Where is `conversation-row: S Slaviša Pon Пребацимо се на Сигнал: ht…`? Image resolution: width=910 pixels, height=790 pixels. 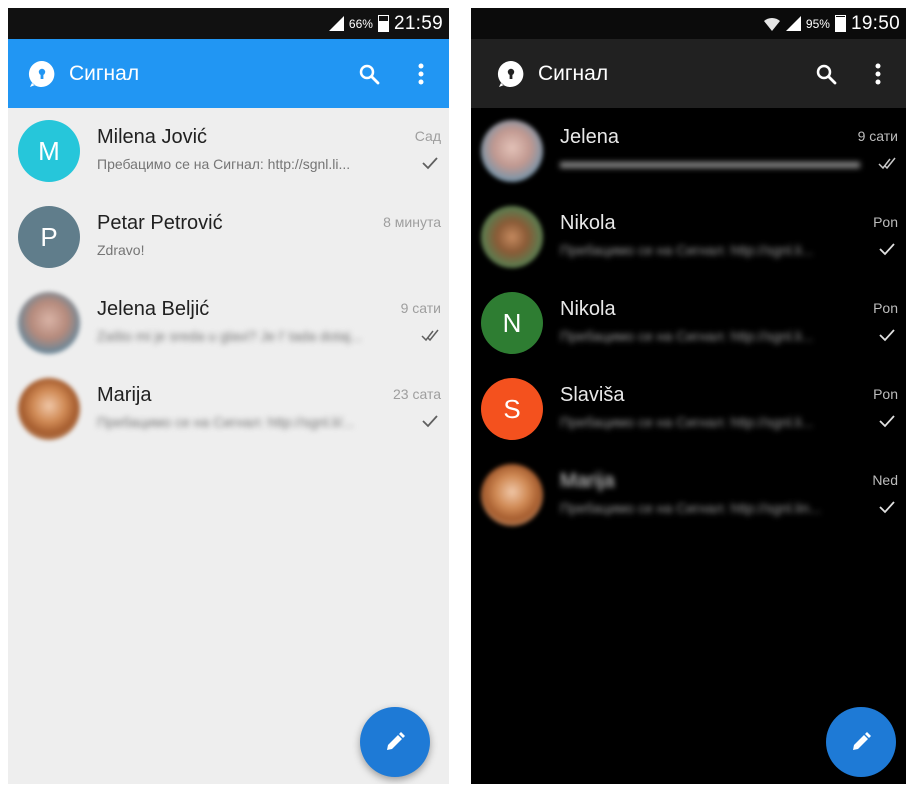
conversation-row: S Slaviša Pon Пребацимо се на Сигнал: ht… is located at coordinates (688, 409).